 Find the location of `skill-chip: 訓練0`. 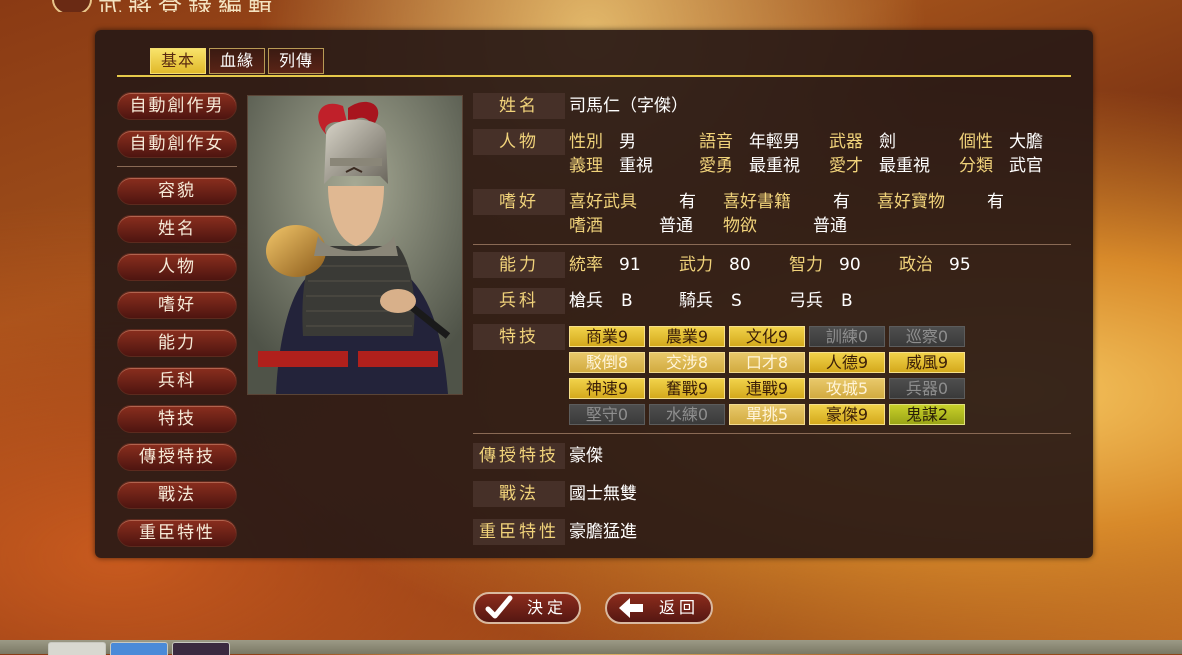

skill-chip: 訓練0 is located at coordinates (847, 336).